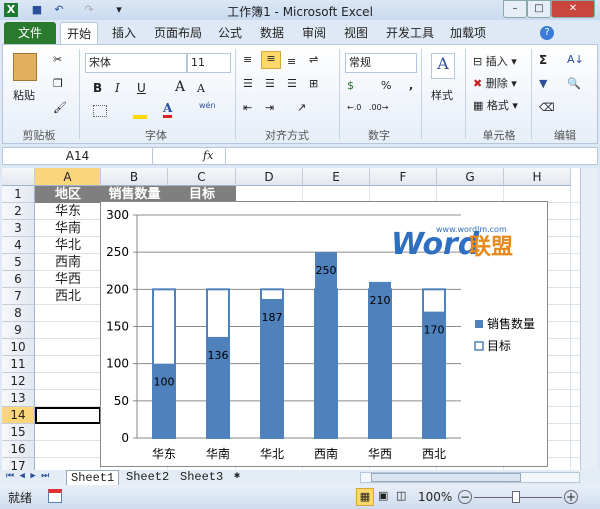 This screenshot has width=600, height=509. What do you see at coordinates (291, 61) in the screenshot?
I see `align-bottom-icon: ≡` at bounding box center [291, 61].